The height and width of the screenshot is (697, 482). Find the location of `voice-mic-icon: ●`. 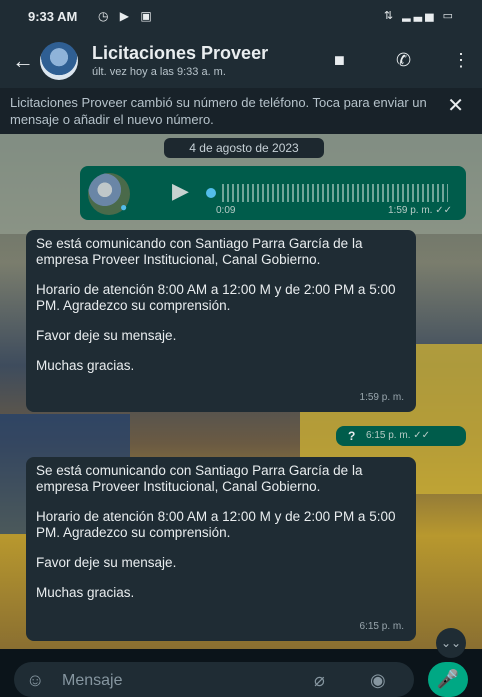

voice-mic-icon: ● is located at coordinates (124, 207).